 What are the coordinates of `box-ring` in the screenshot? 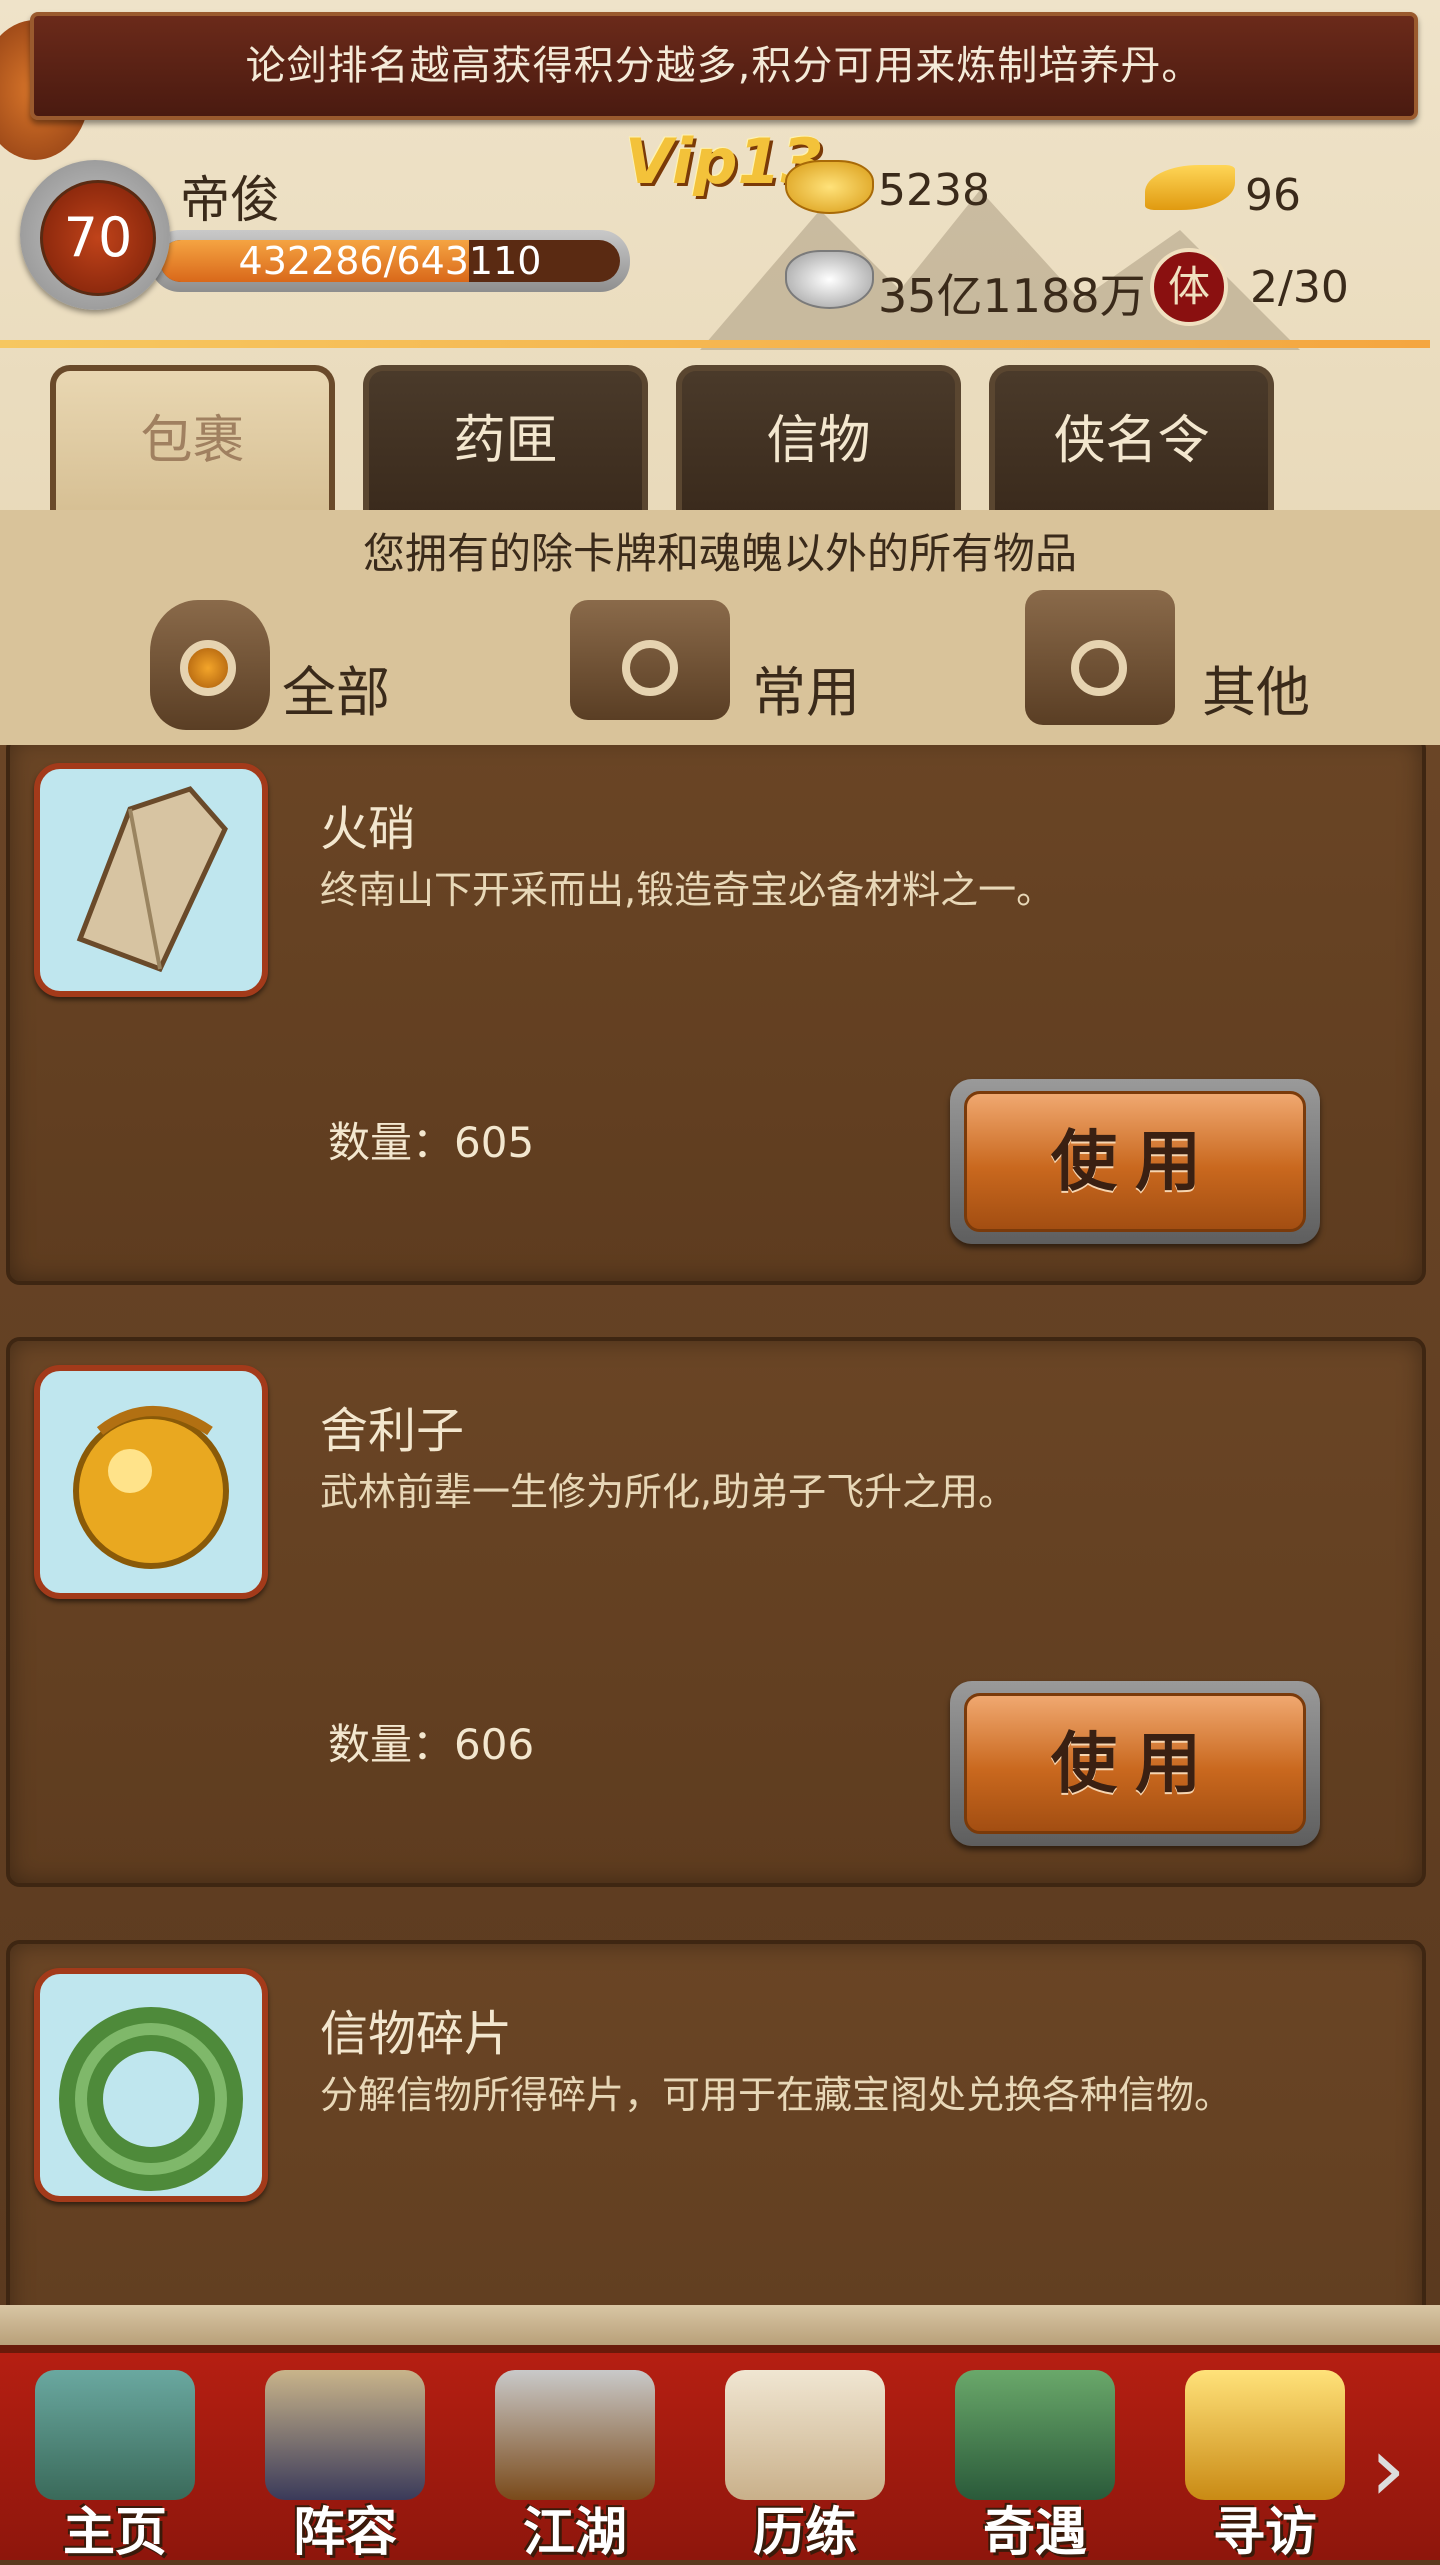 It's located at (650, 668).